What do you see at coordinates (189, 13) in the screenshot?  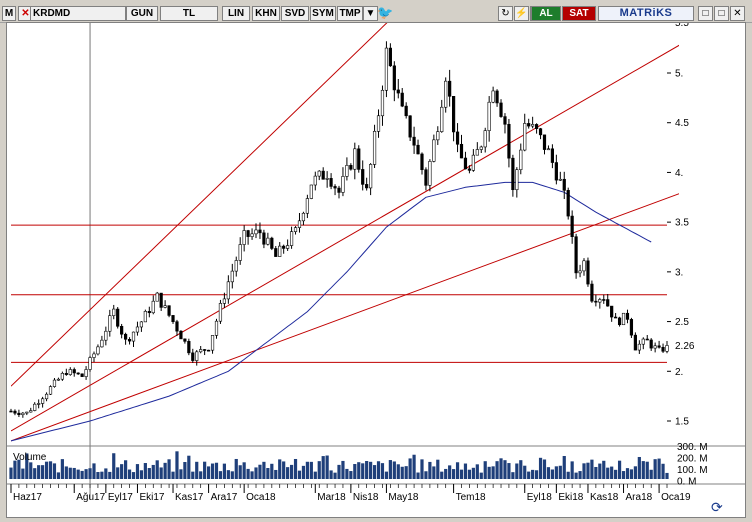 I see `currency-button: TL` at bounding box center [189, 13].